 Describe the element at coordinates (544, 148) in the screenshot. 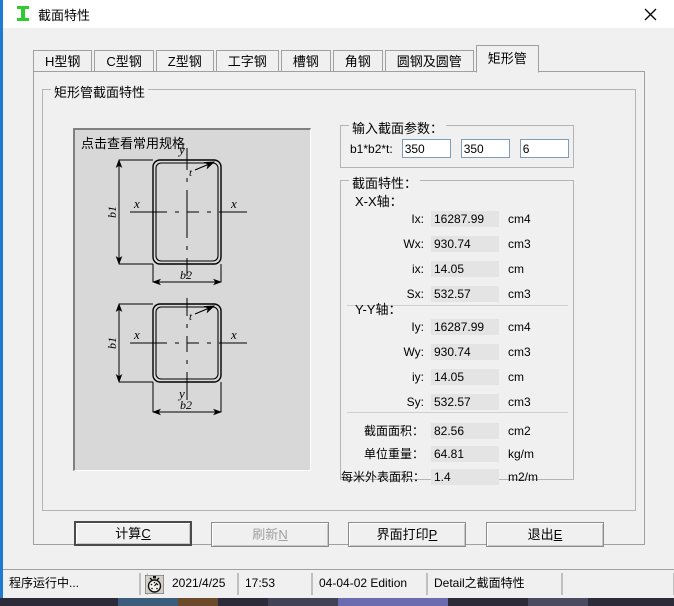

I see `t-input` at that location.